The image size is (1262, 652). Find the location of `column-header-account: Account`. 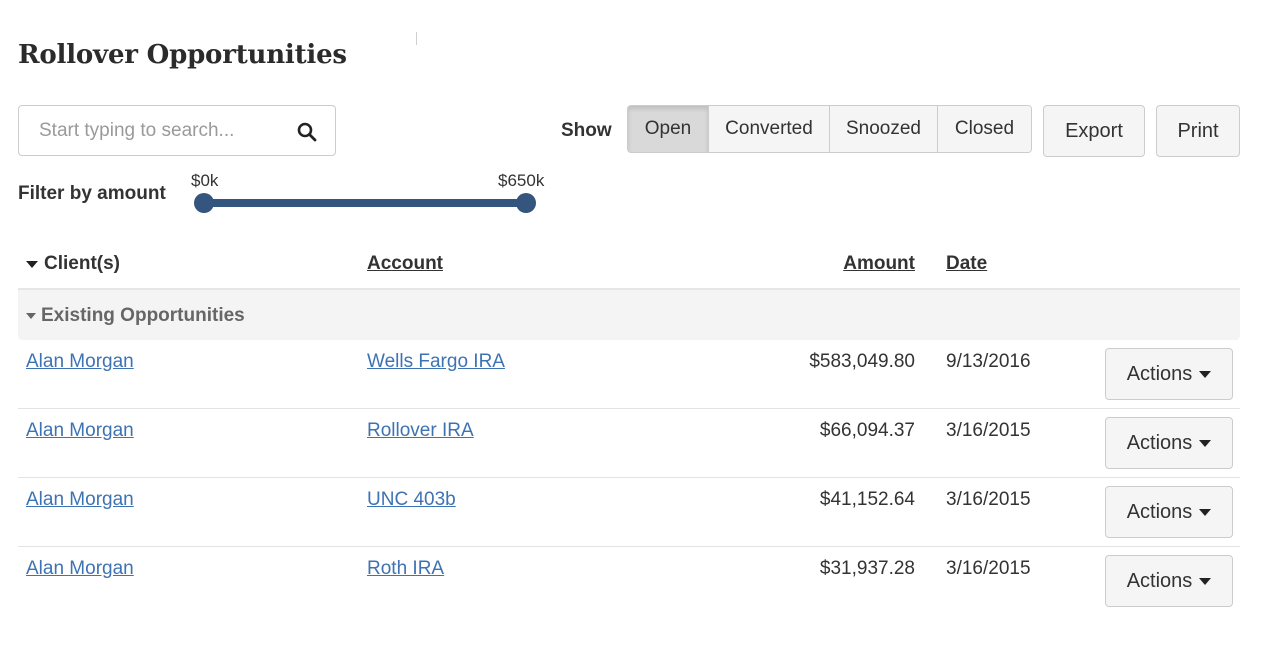

column-header-account: Account is located at coordinates (405, 264).